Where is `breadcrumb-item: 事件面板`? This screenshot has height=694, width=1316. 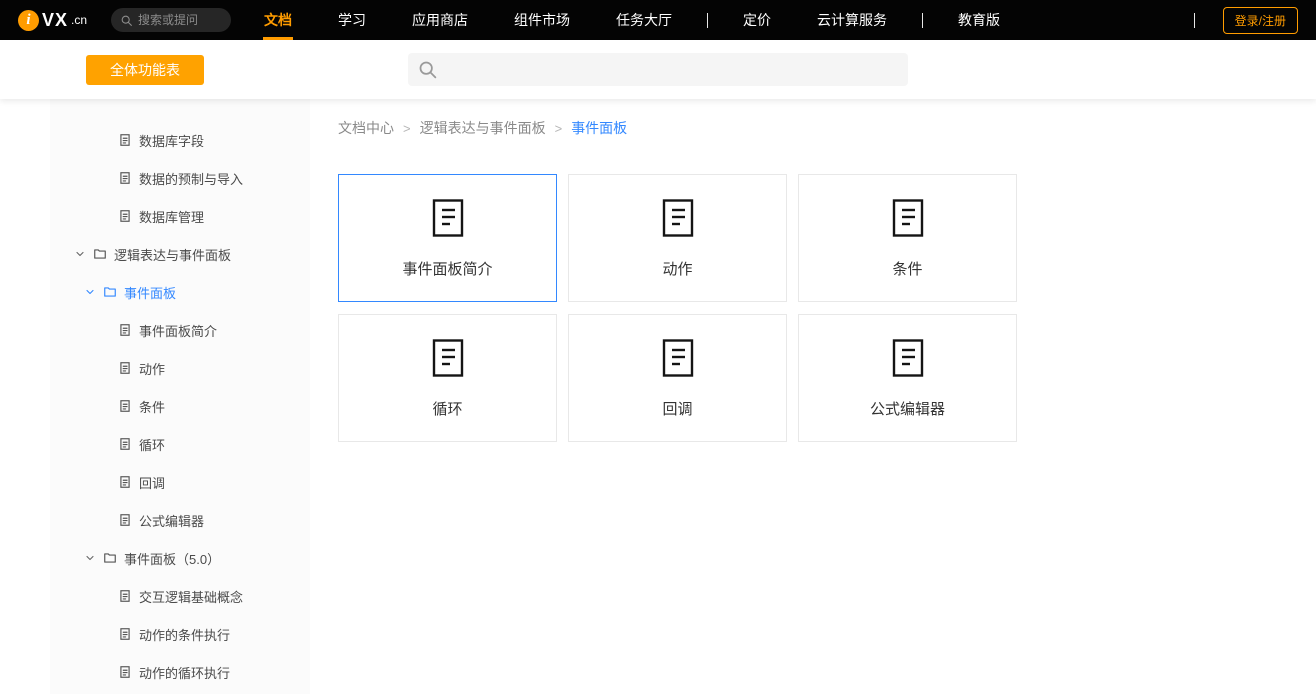
breadcrumb-item: 事件面板 is located at coordinates (599, 128).